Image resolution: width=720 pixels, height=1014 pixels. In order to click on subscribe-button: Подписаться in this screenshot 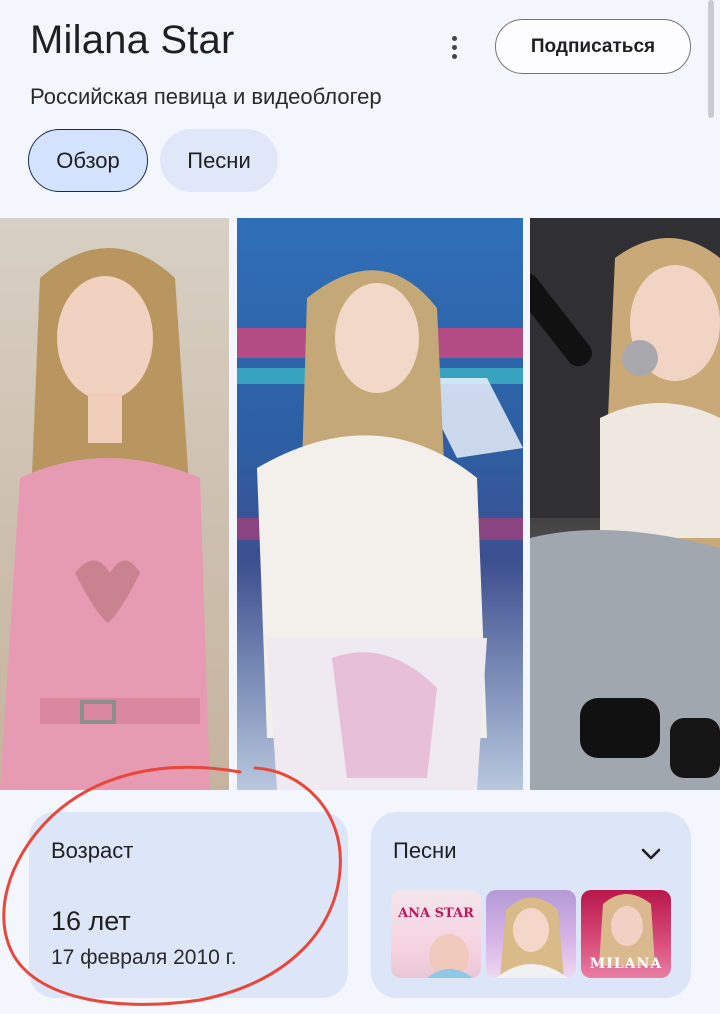, I will do `click(593, 46)`.